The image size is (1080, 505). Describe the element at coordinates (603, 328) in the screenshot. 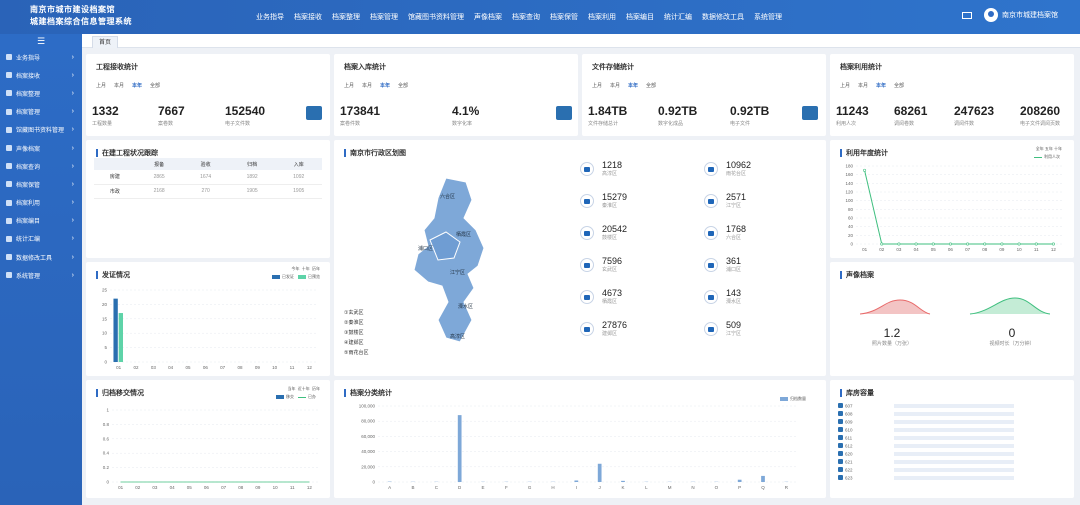

I see `district-stat: 27876 建邺区` at that location.